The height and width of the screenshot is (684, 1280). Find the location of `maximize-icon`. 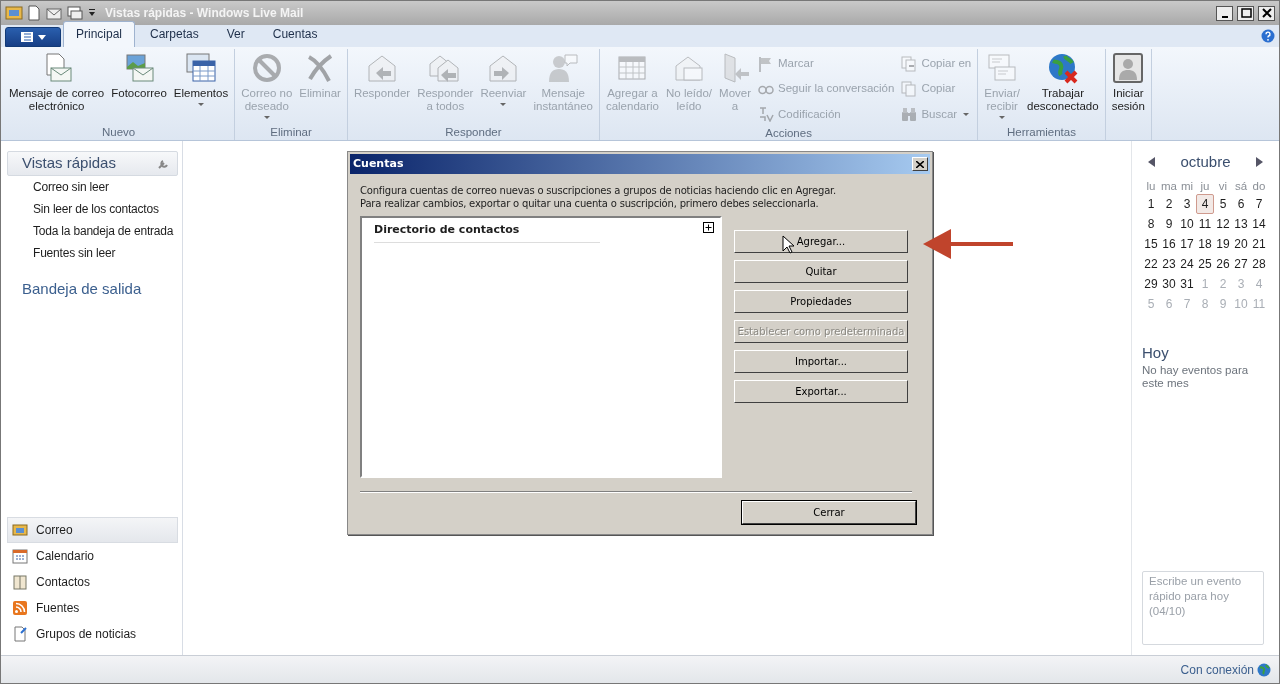

maximize-icon is located at coordinates (1245, 13).